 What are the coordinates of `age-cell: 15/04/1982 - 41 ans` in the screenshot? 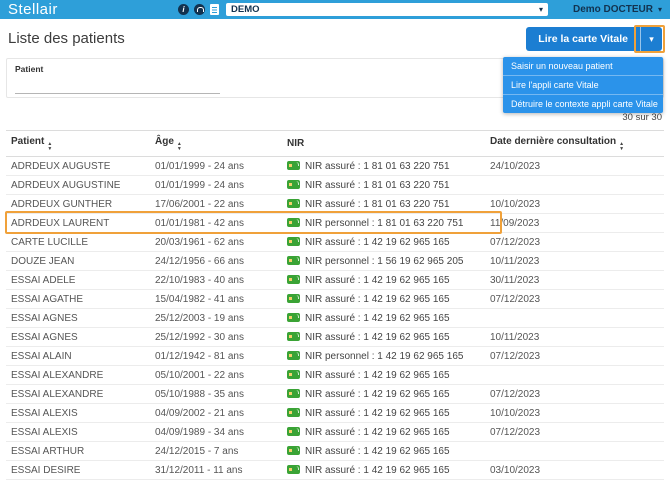 It's located at (216, 299).